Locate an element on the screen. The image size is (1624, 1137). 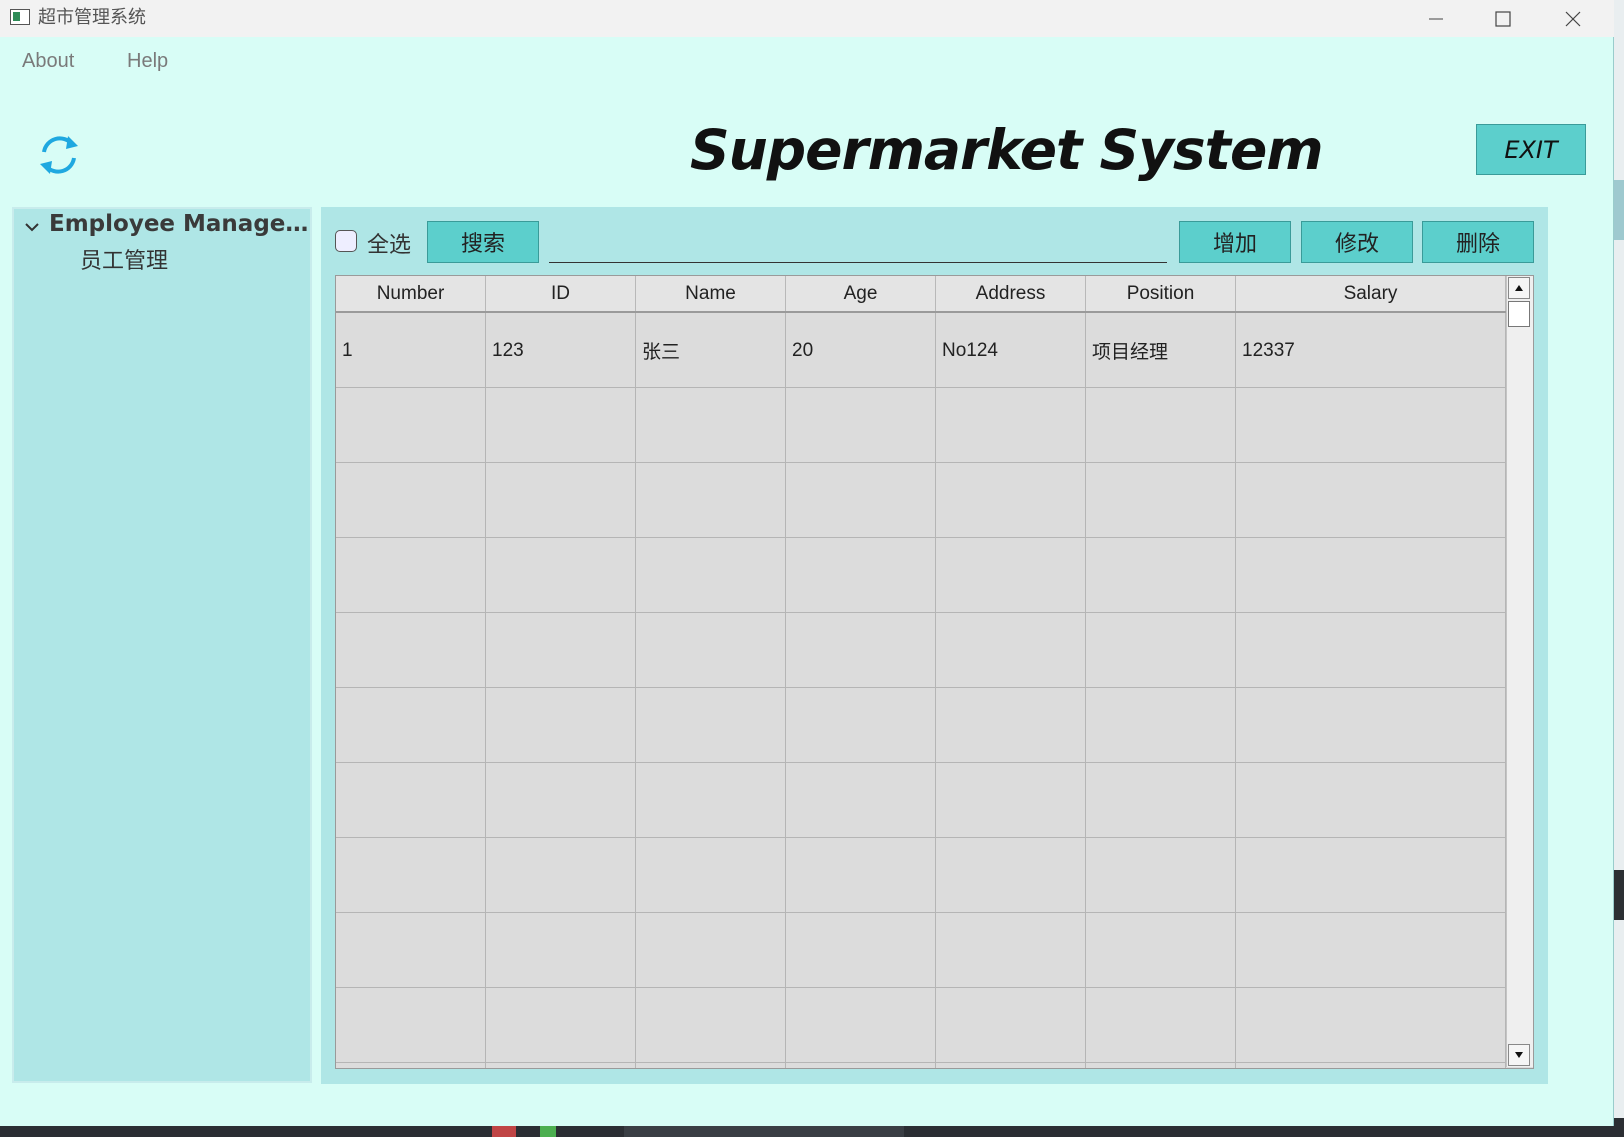
table-cell: No124 is located at coordinates (1011, 350).